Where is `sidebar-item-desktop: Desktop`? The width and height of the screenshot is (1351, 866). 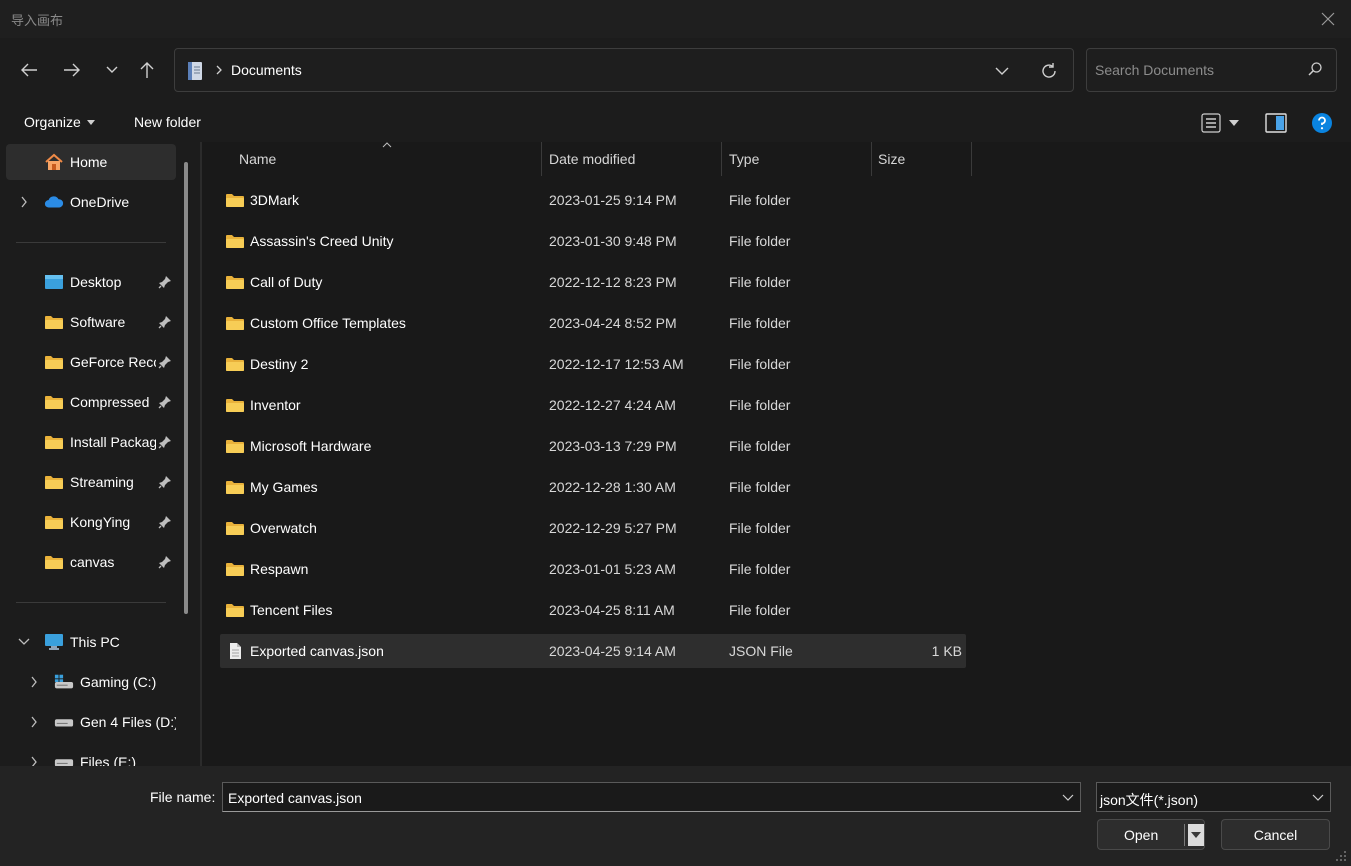 sidebar-item-desktop: Desktop is located at coordinates (91, 282).